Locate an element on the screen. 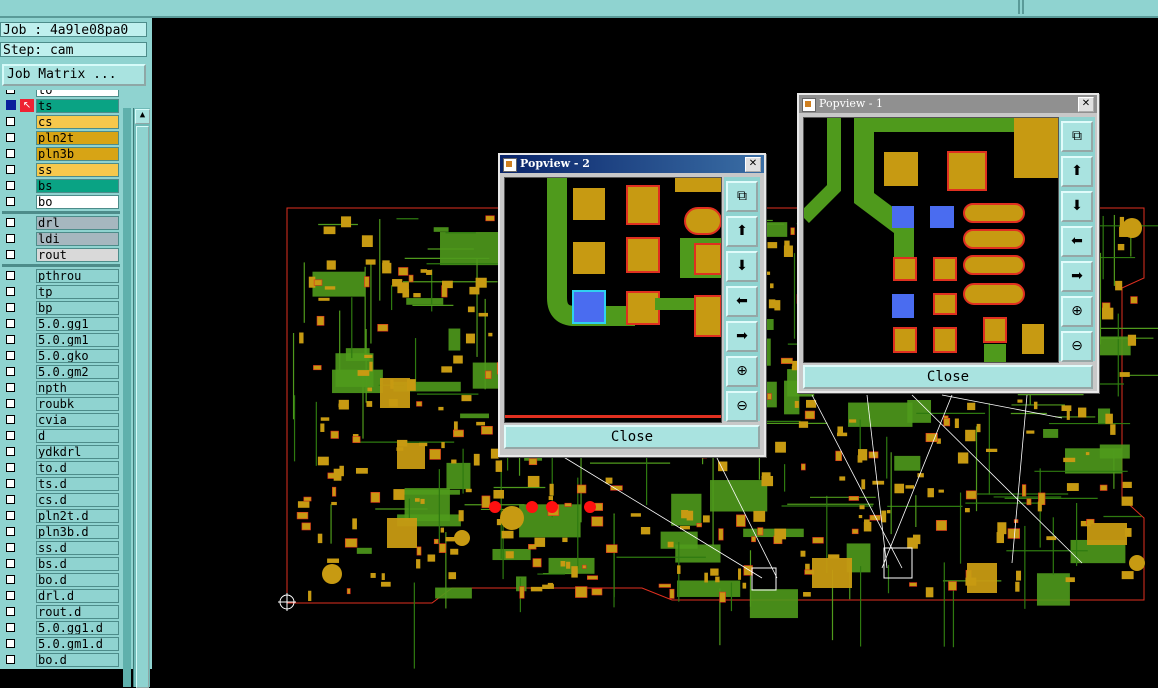 This screenshot has height=688, width=1158. pan-right-icon: ➡ is located at coordinates (742, 336).